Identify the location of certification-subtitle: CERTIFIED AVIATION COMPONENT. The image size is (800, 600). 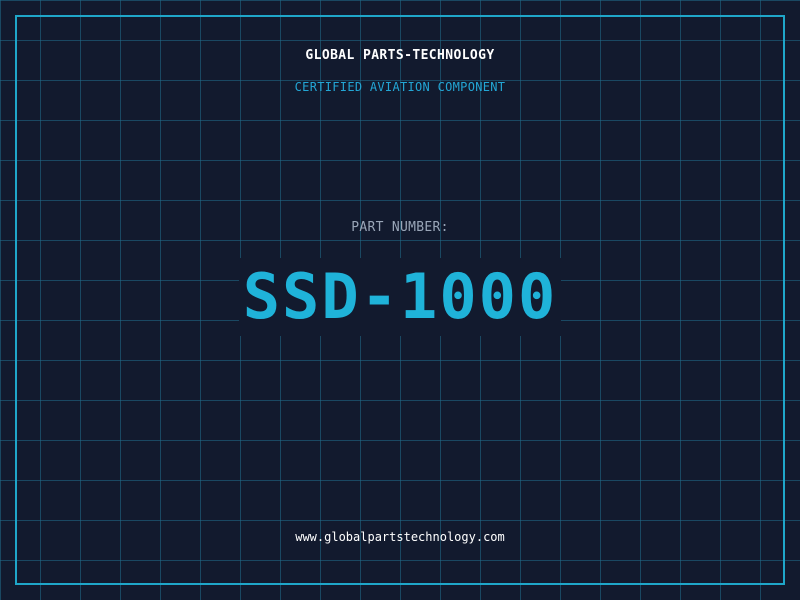
(400, 87).